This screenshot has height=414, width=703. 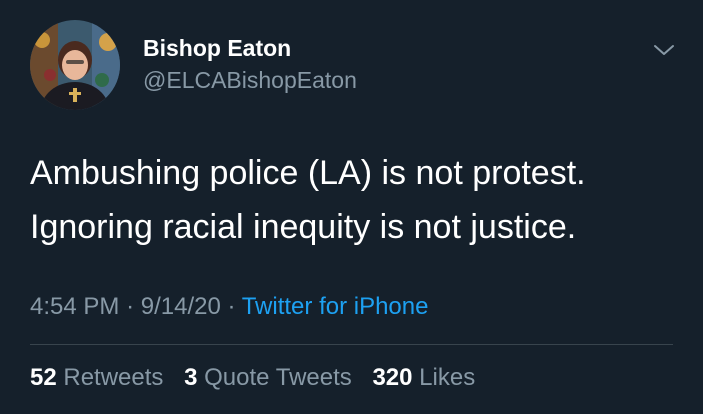 What do you see at coordinates (113, 377) in the screenshot?
I see `retweets-label: Retweets` at bounding box center [113, 377].